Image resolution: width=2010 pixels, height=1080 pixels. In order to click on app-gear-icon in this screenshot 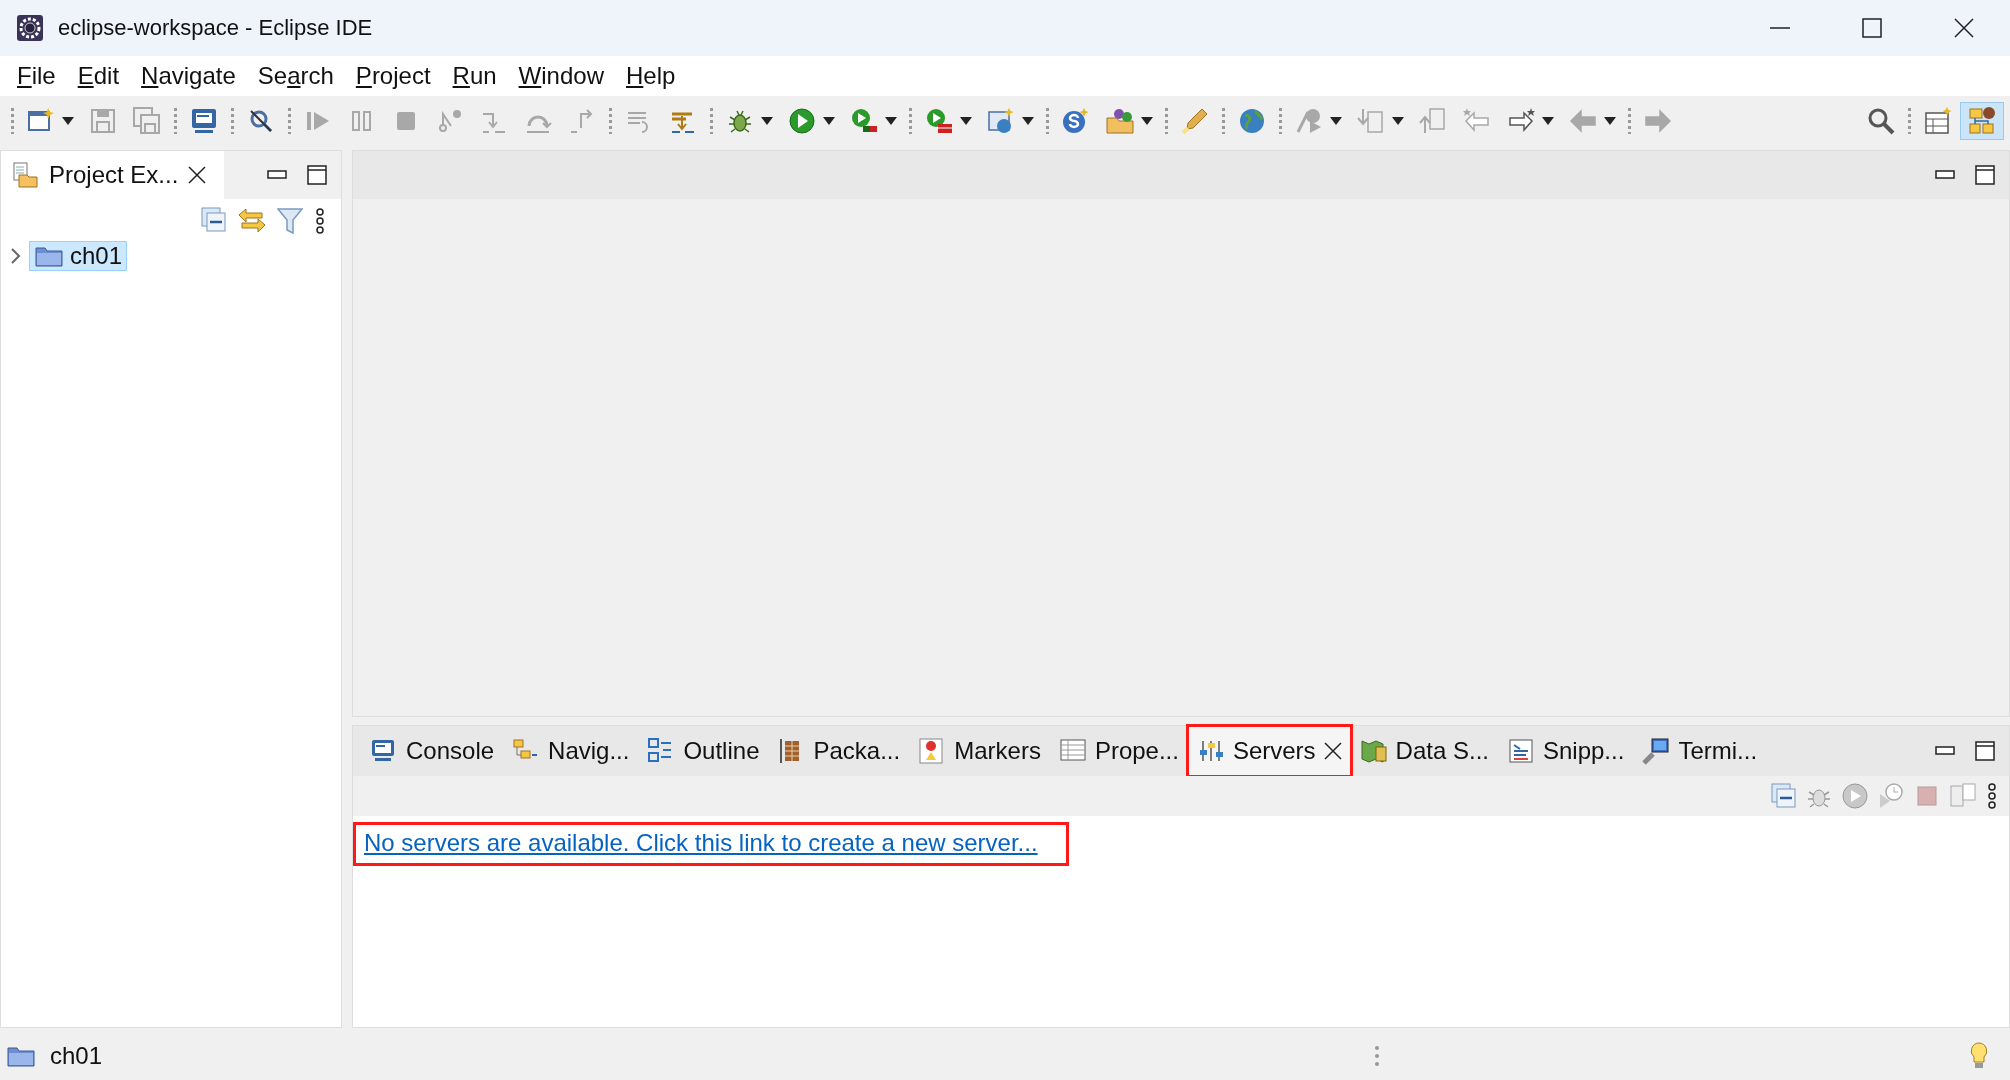, I will do `click(30, 28)`.